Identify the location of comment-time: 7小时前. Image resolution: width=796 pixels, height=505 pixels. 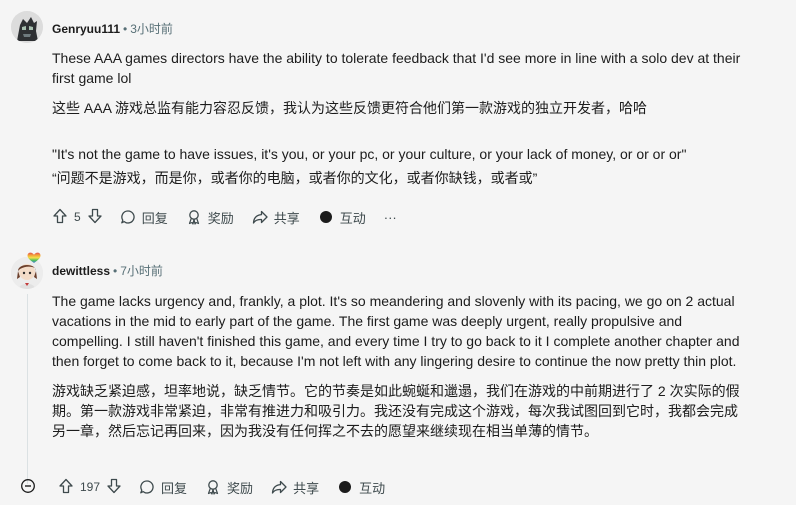
(141, 271).